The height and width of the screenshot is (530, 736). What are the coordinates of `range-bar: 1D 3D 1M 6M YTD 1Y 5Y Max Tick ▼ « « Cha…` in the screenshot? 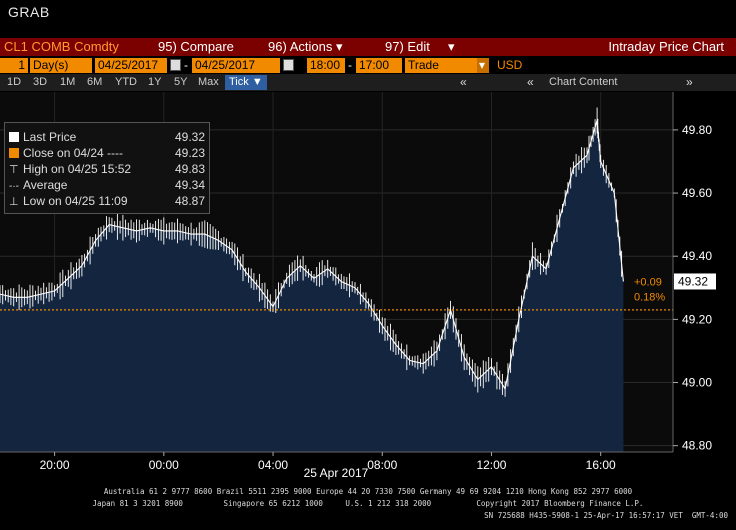 It's located at (368, 82).